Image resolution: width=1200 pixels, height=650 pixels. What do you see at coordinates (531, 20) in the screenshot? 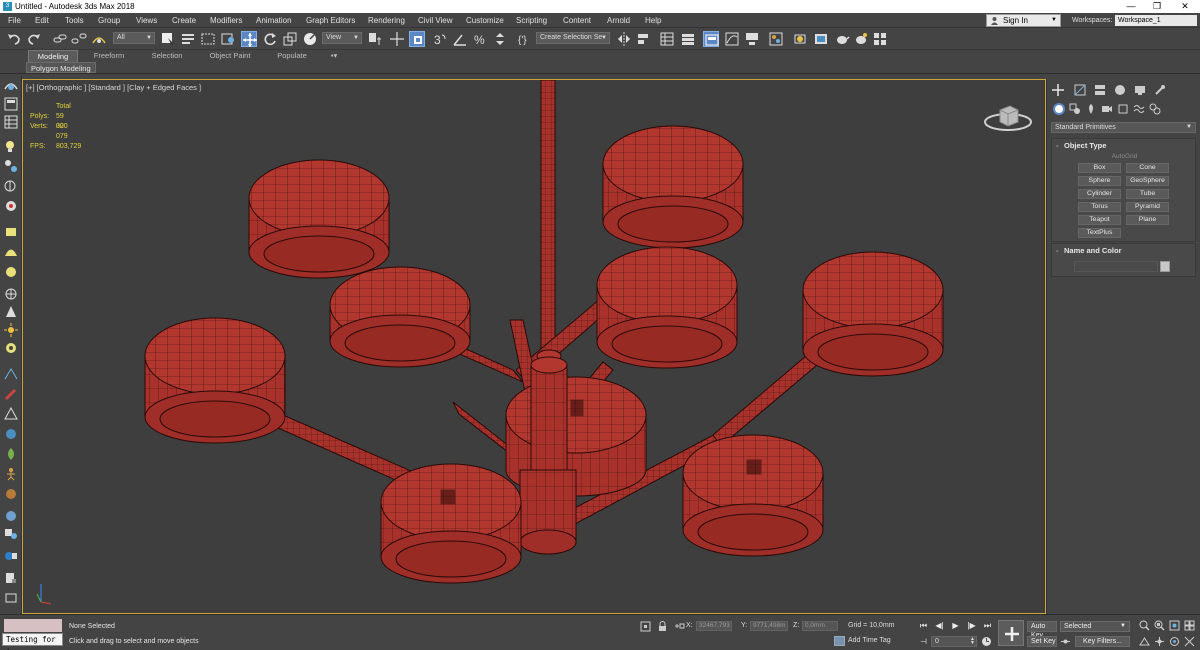
I see `menu-scripting: Scripting` at bounding box center [531, 20].